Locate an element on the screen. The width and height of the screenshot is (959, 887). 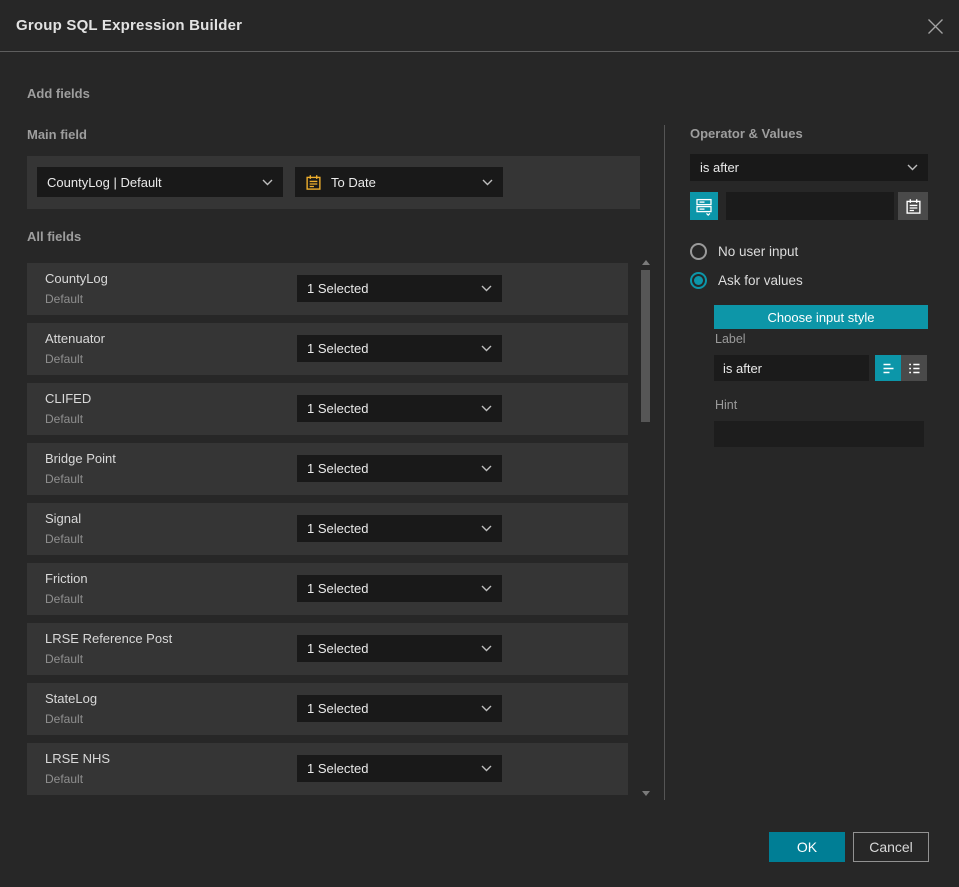
radio-no-user-input: No user input is located at coordinates (744, 251).